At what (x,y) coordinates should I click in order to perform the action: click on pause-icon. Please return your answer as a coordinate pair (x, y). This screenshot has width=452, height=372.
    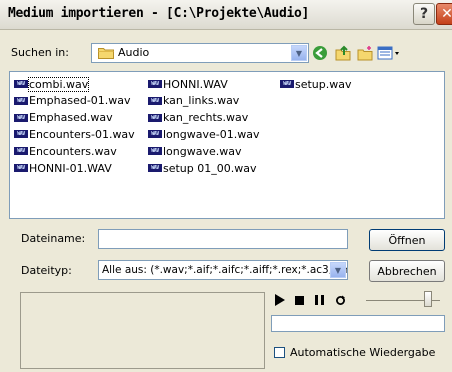
    Looking at the image, I should click on (319, 300).